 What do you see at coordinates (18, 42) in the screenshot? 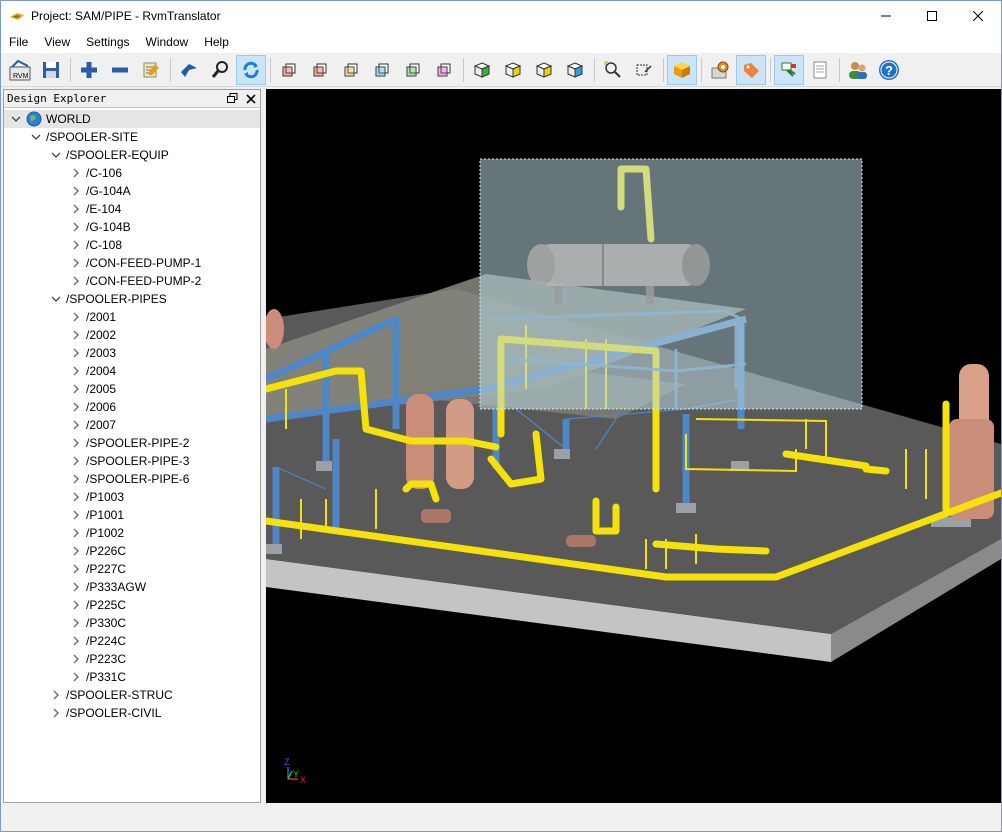
I see `menu-file: File` at bounding box center [18, 42].